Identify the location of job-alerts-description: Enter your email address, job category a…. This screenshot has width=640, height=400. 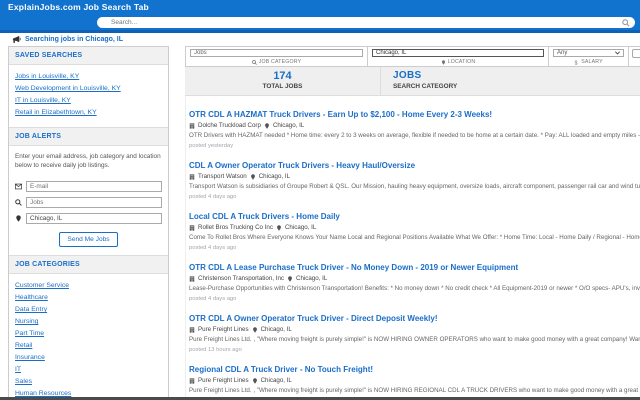
(88, 161).